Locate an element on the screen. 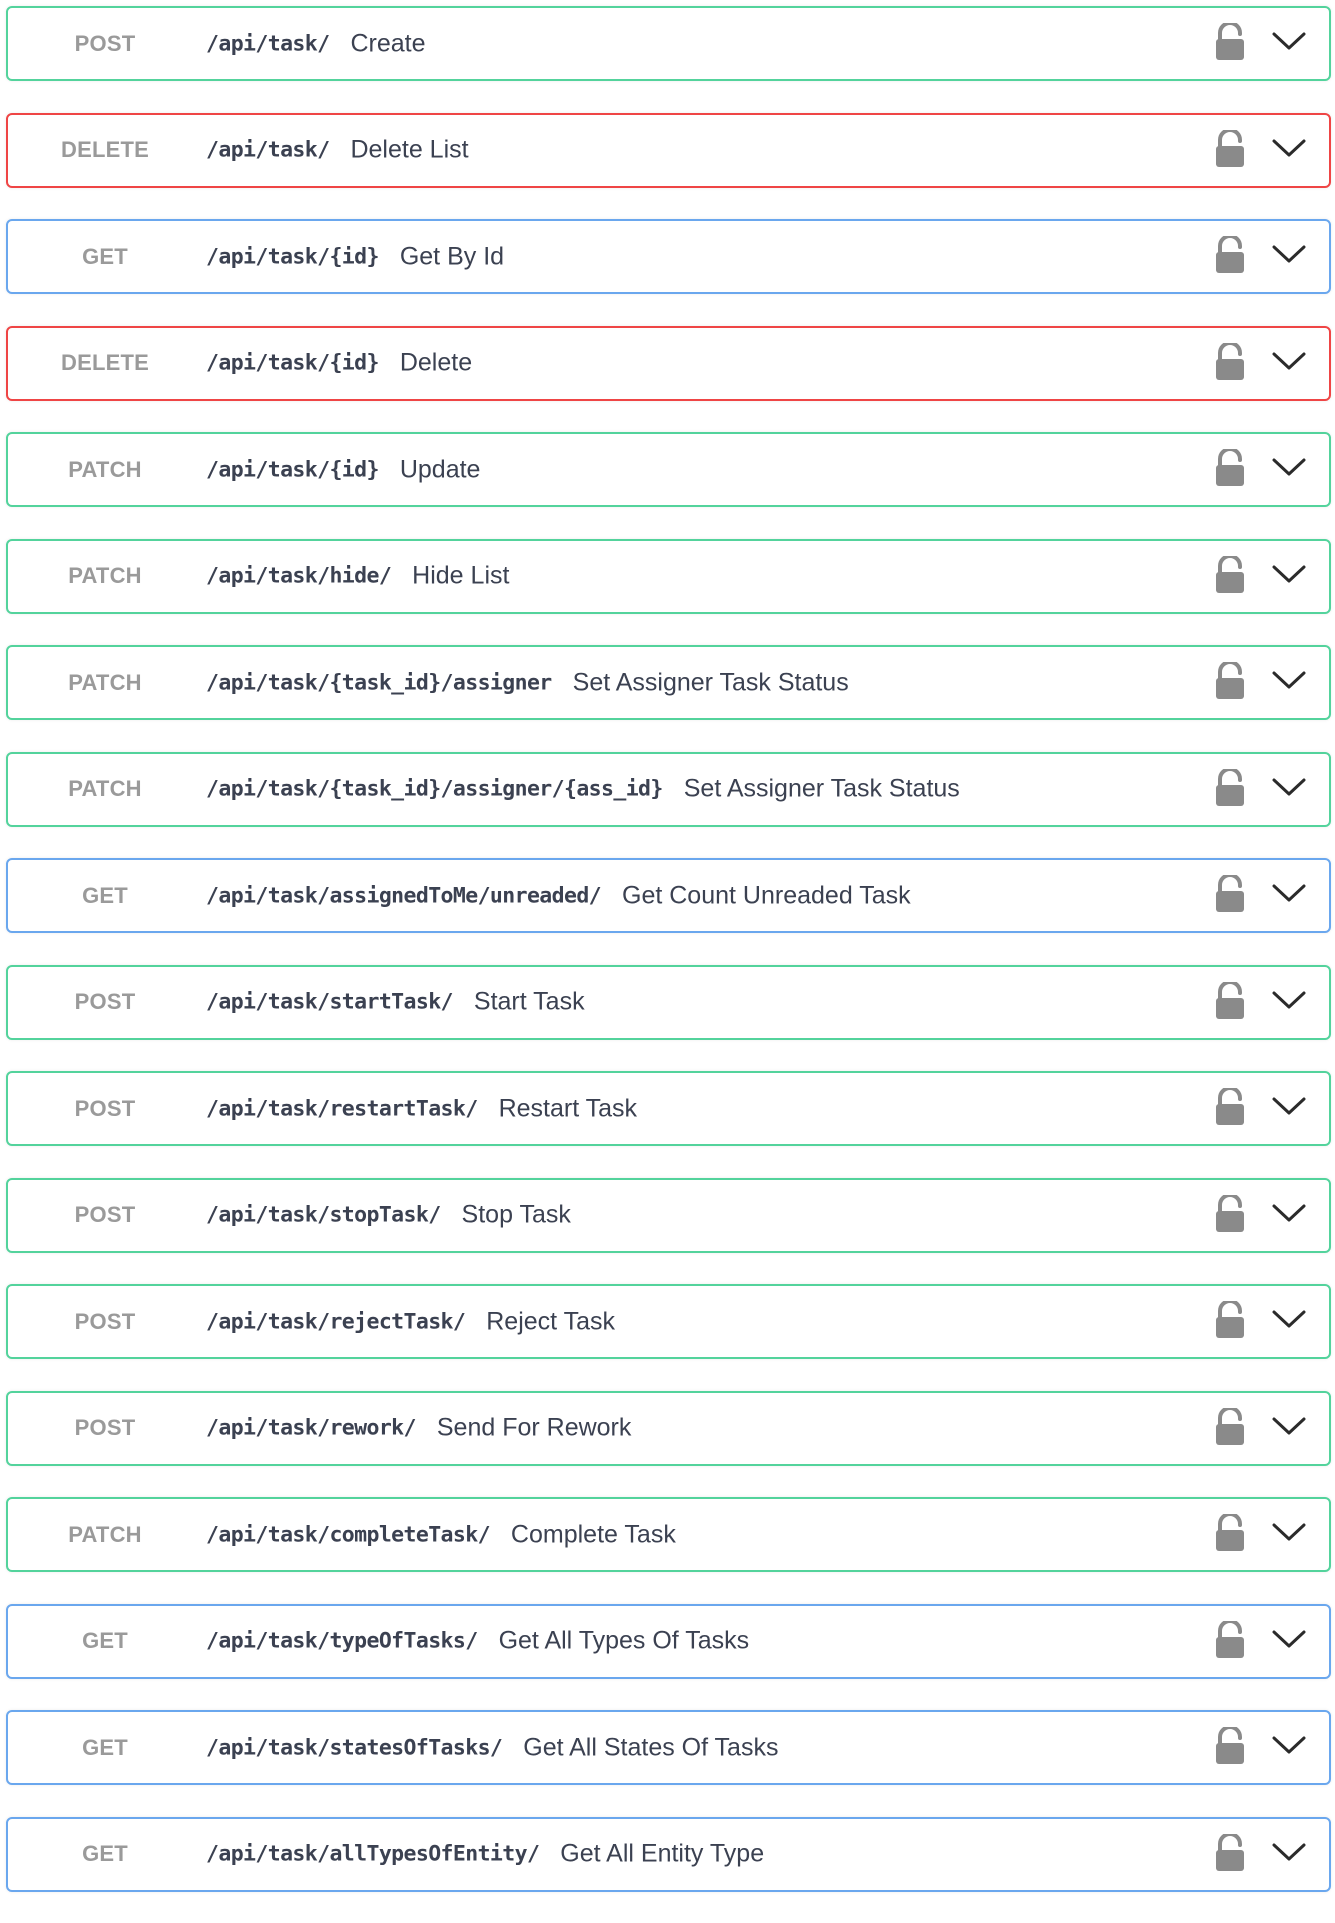 The height and width of the screenshot is (1923, 1335). operation-summary: Get Count Unreaded Task is located at coordinates (766, 895).